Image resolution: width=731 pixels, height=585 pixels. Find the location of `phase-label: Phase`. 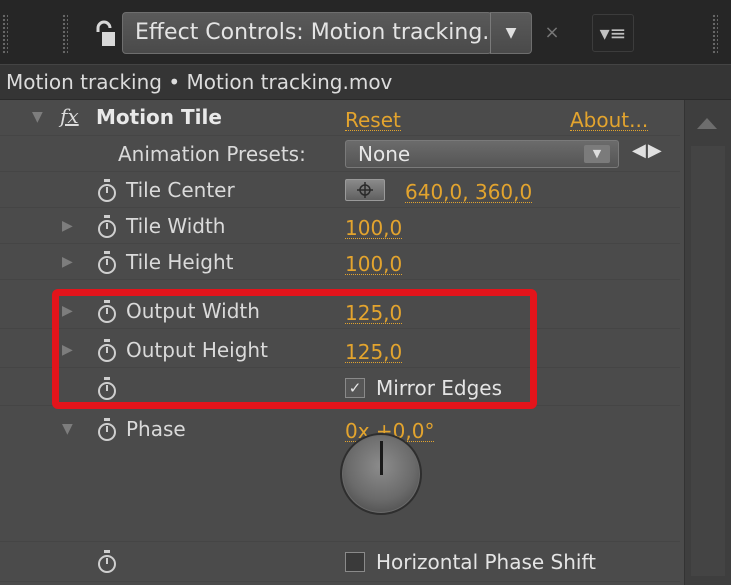

phase-label: Phase is located at coordinates (156, 429).